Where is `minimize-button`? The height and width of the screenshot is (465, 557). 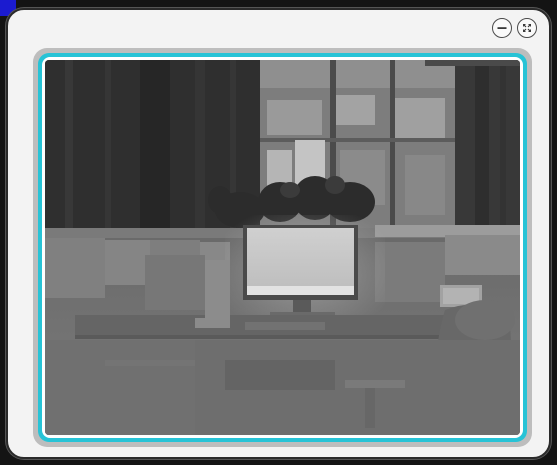
minimize-button is located at coordinates (502, 28).